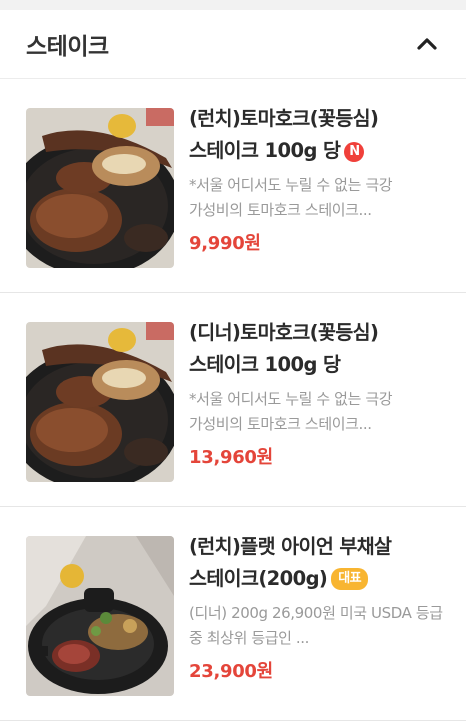 Image resolution: width=466 pixels, height=721 pixels. I want to click on item-name: (디너)토마호크(꽃등심)스테이크 100g 당, so click(284, 348).